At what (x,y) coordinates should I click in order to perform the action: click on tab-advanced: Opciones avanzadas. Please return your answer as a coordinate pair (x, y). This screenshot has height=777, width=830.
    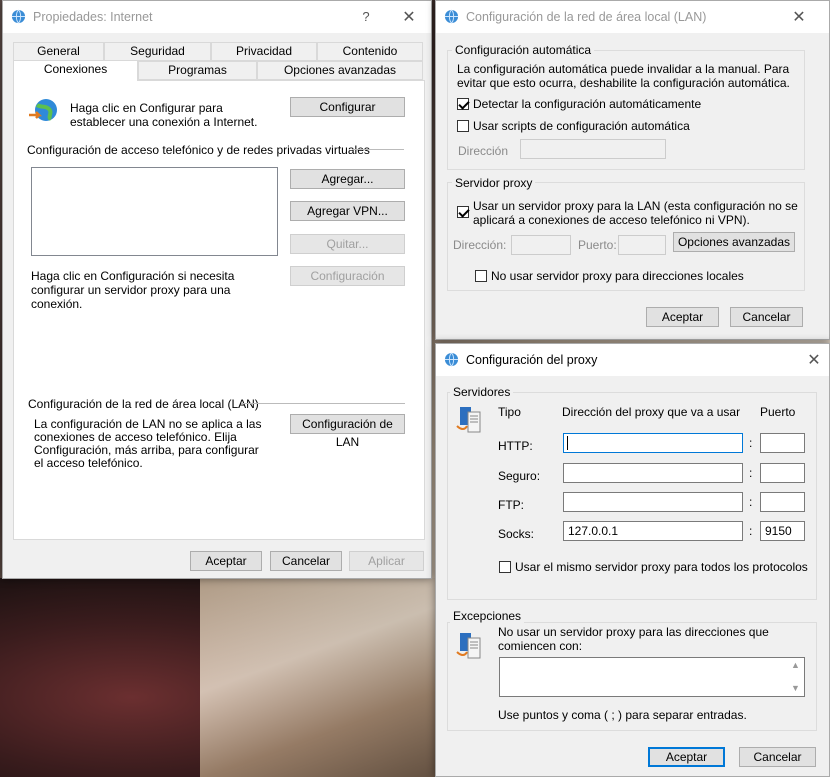
    Looking at the image, I should click on (340, 70).